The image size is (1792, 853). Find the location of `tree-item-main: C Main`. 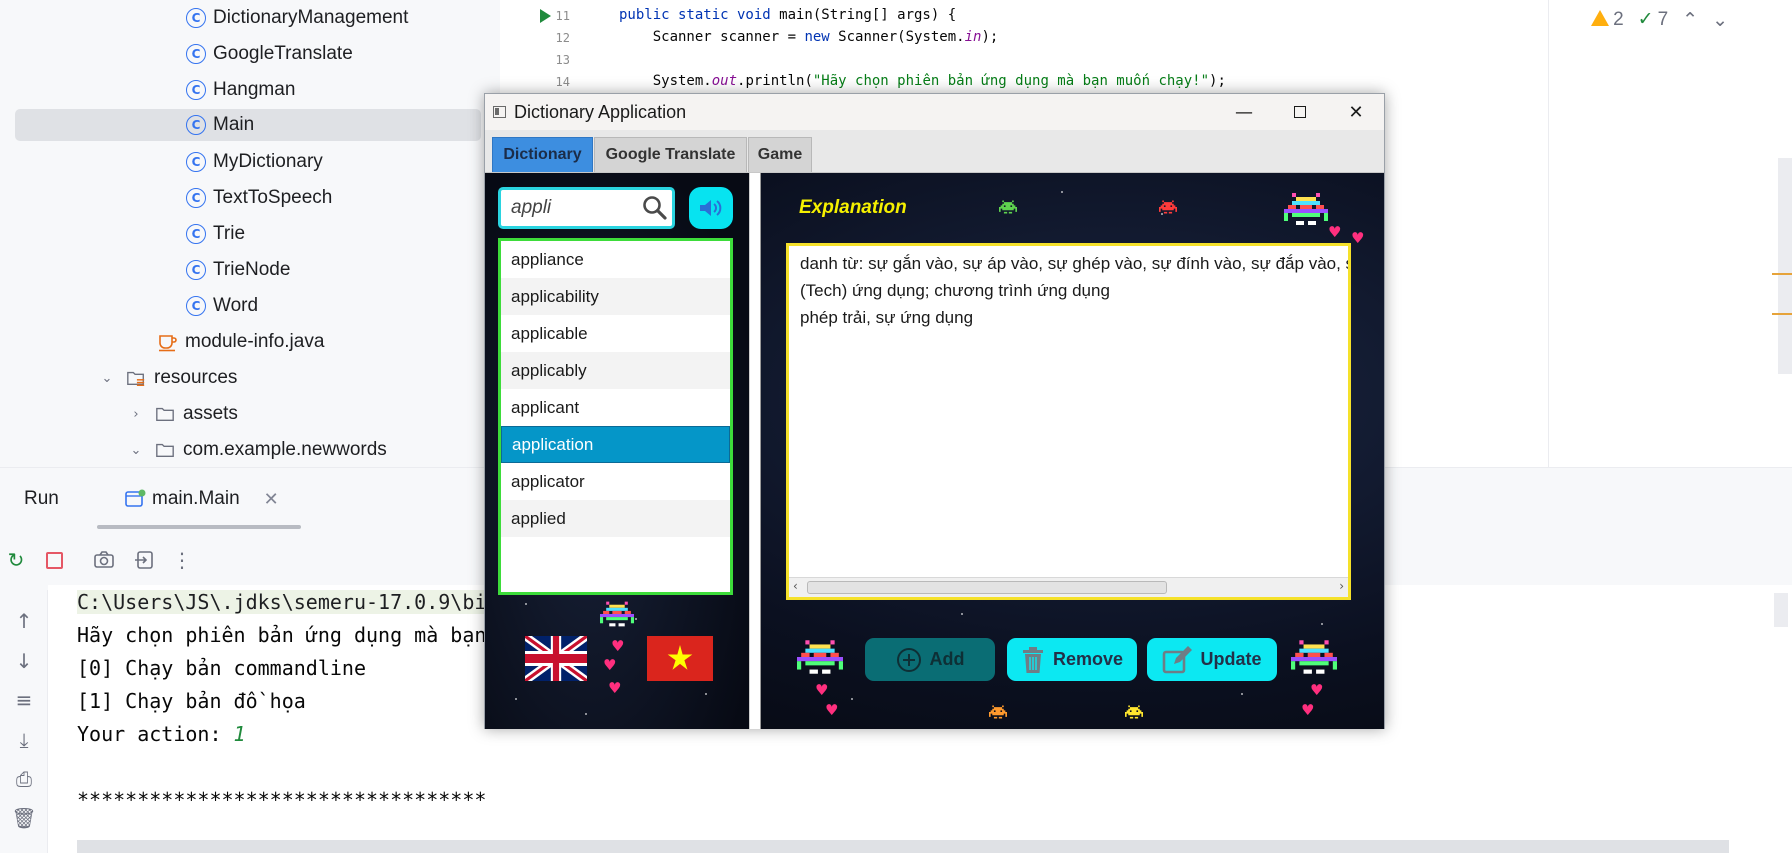

tree-item-main: C Main is located at coordinates (248, 125).